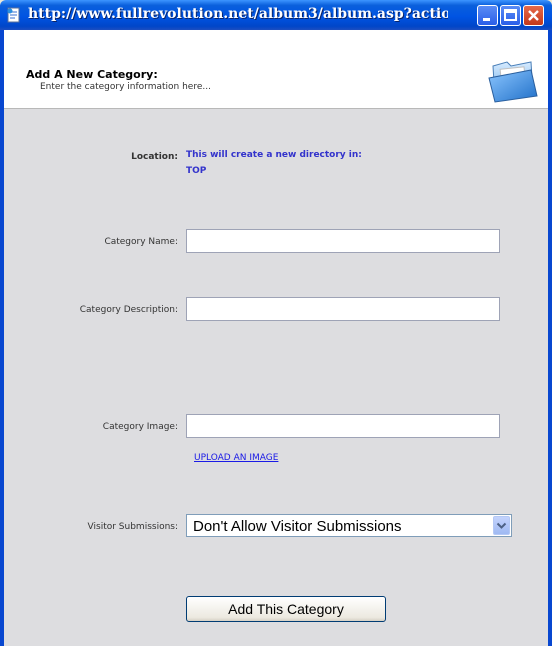  What do you see at coordinates (274, 163) in the screenshot?
I see `location-info: This will create a new directory in: TOP` at bounding box center [274, 163].